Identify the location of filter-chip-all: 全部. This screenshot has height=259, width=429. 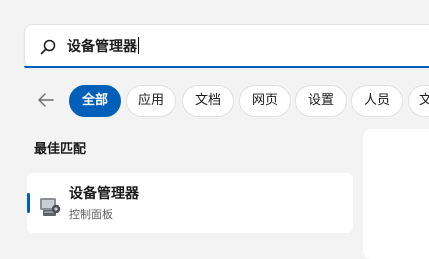
(95, 101).